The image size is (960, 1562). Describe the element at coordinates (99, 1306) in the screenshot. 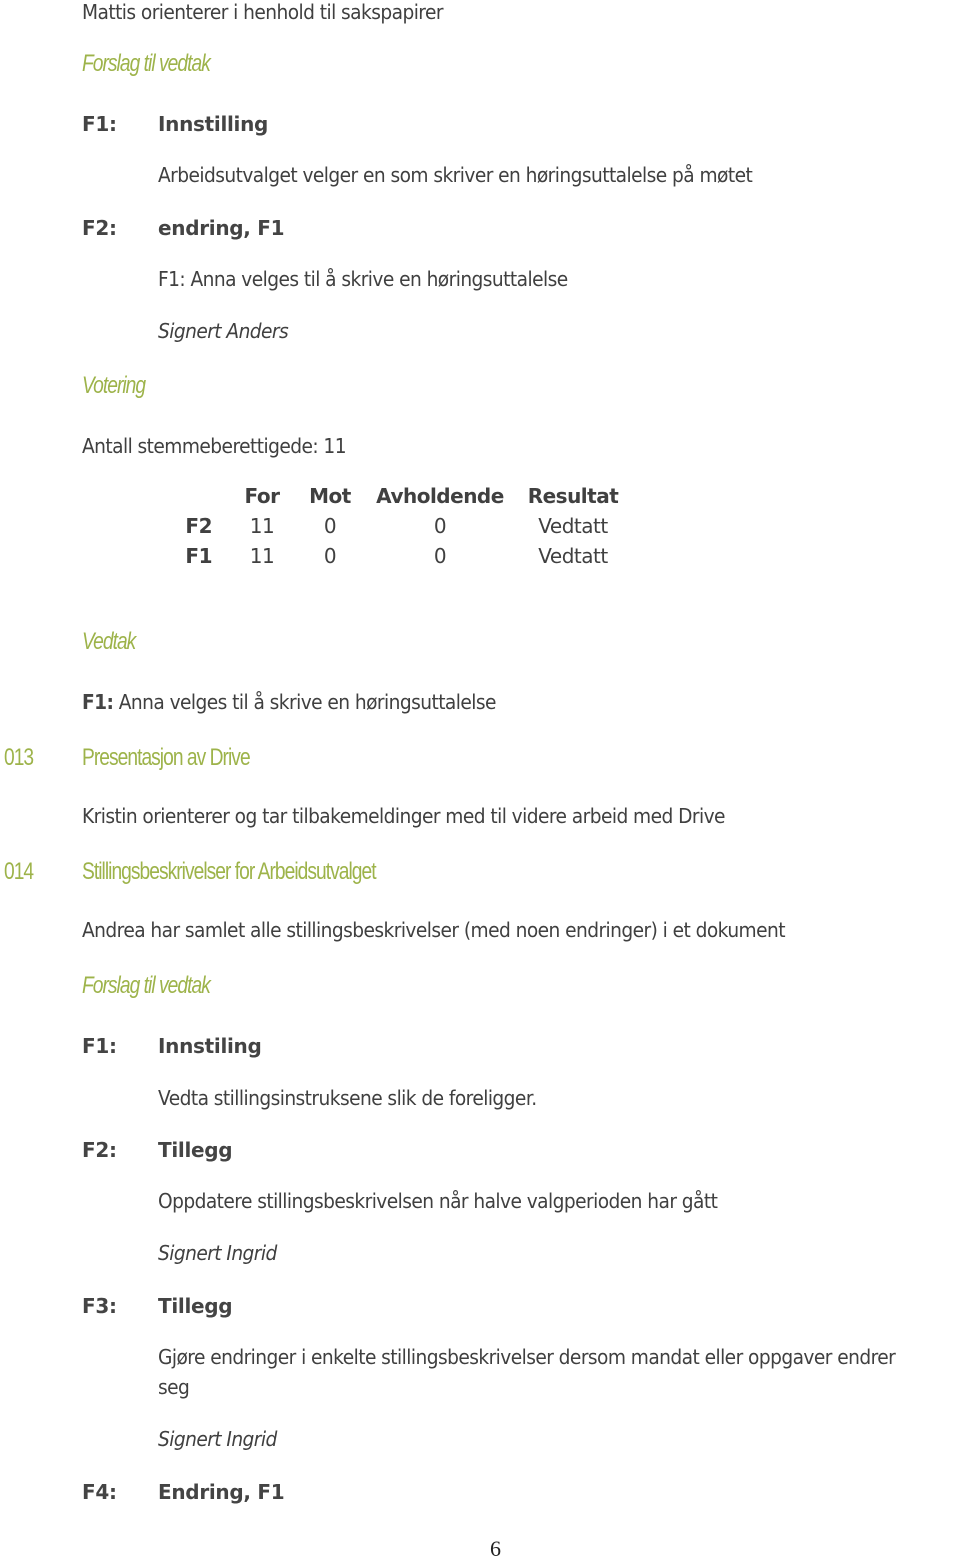

I see `proposal-label: F3:` at that location.